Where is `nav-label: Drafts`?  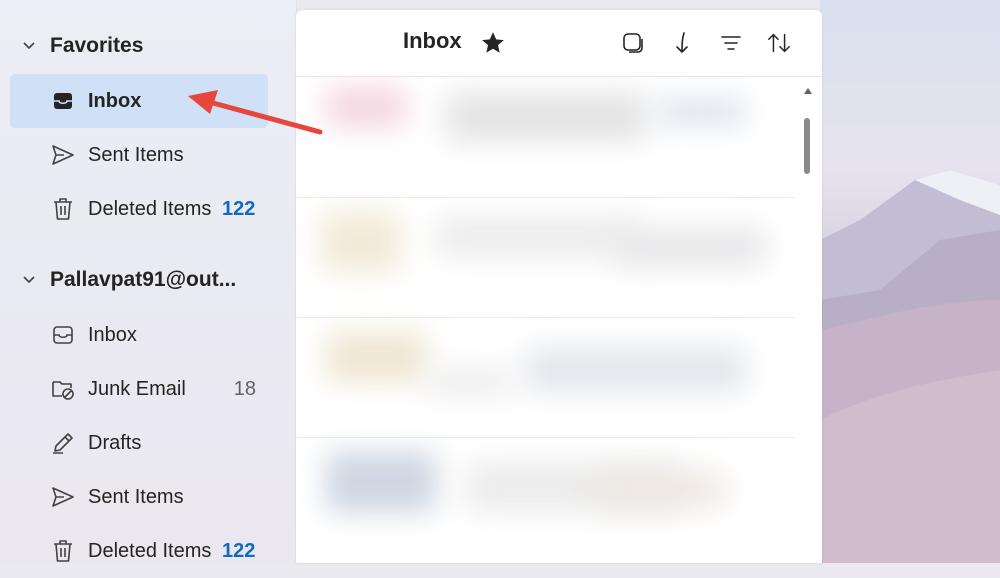 nav-label: Drafts is located at coordinates (115, 442).